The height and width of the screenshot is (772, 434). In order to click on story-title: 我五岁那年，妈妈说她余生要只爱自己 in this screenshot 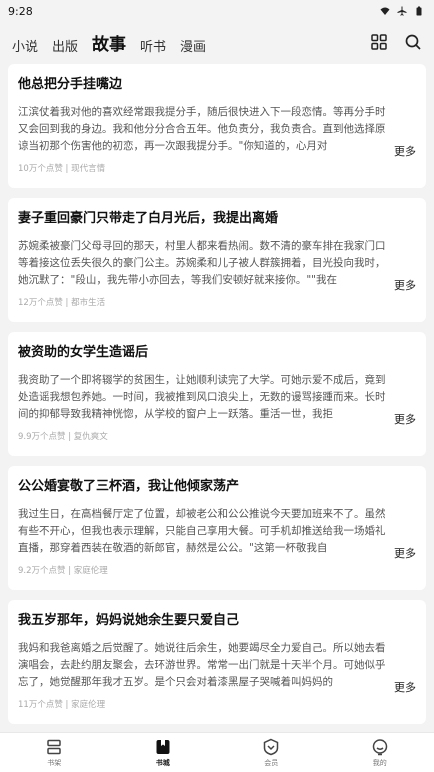, I will do `click(217, 621)`.